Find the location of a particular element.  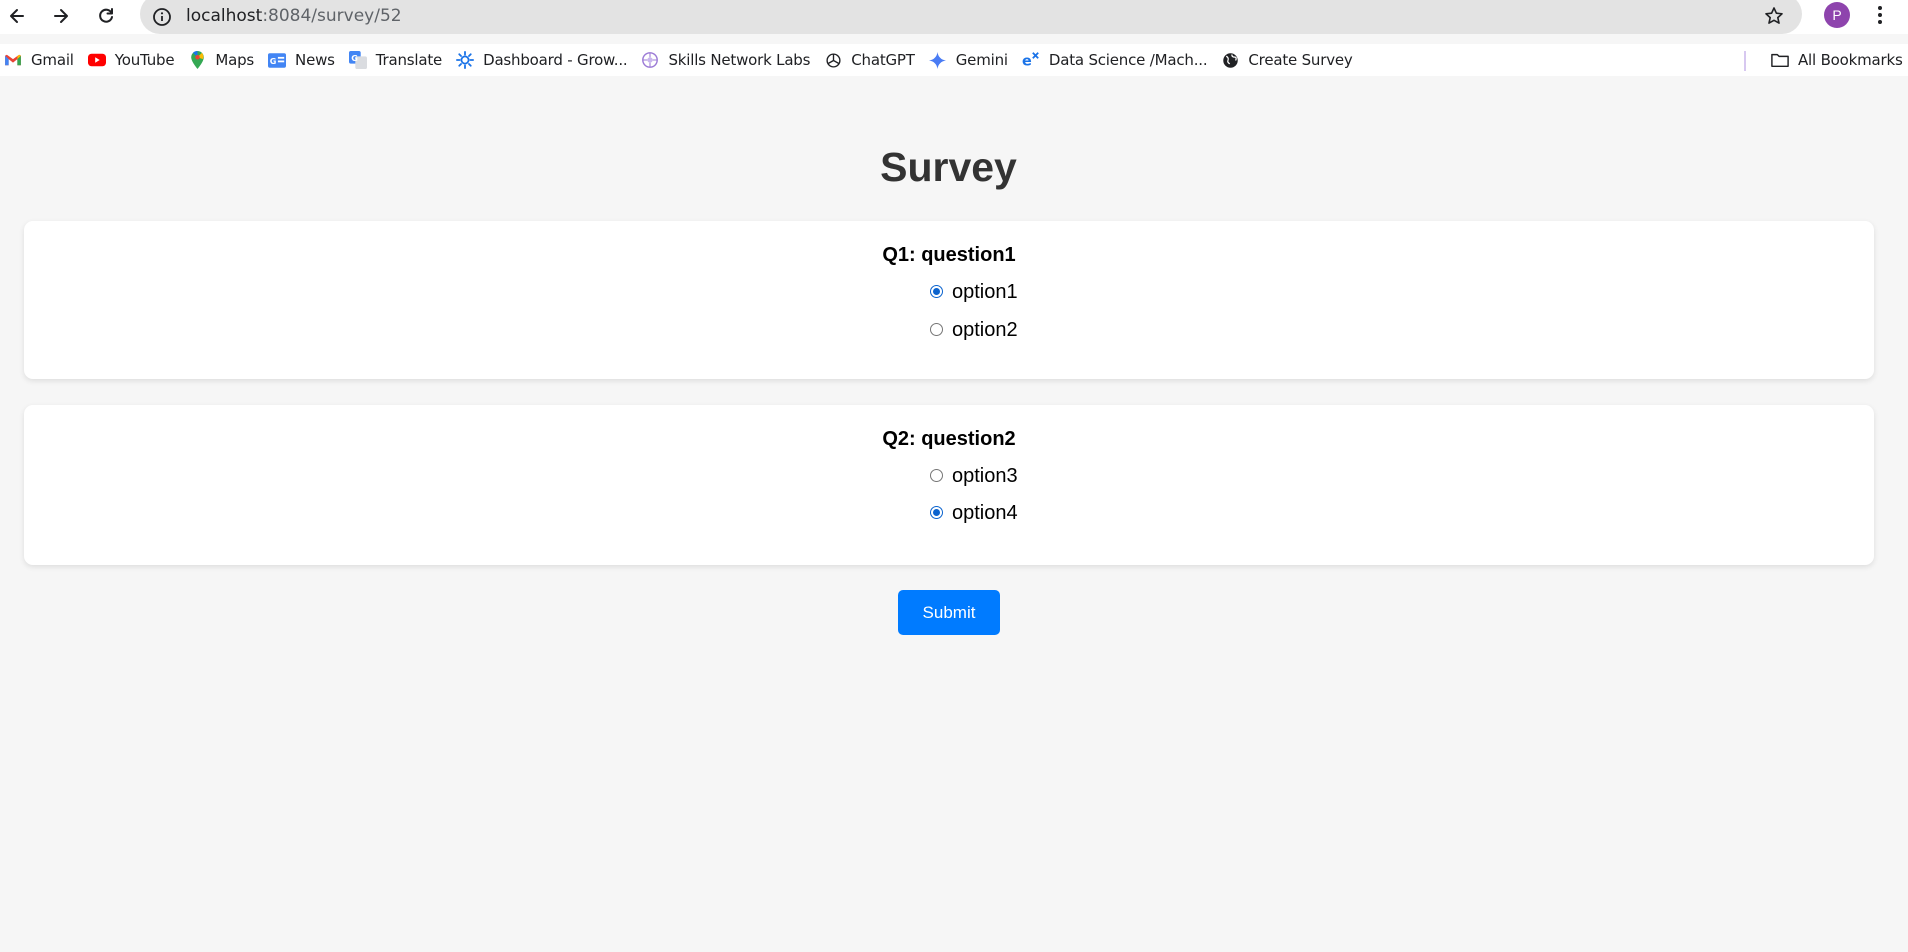

news-icon: G is located at coordinates (277, 60).